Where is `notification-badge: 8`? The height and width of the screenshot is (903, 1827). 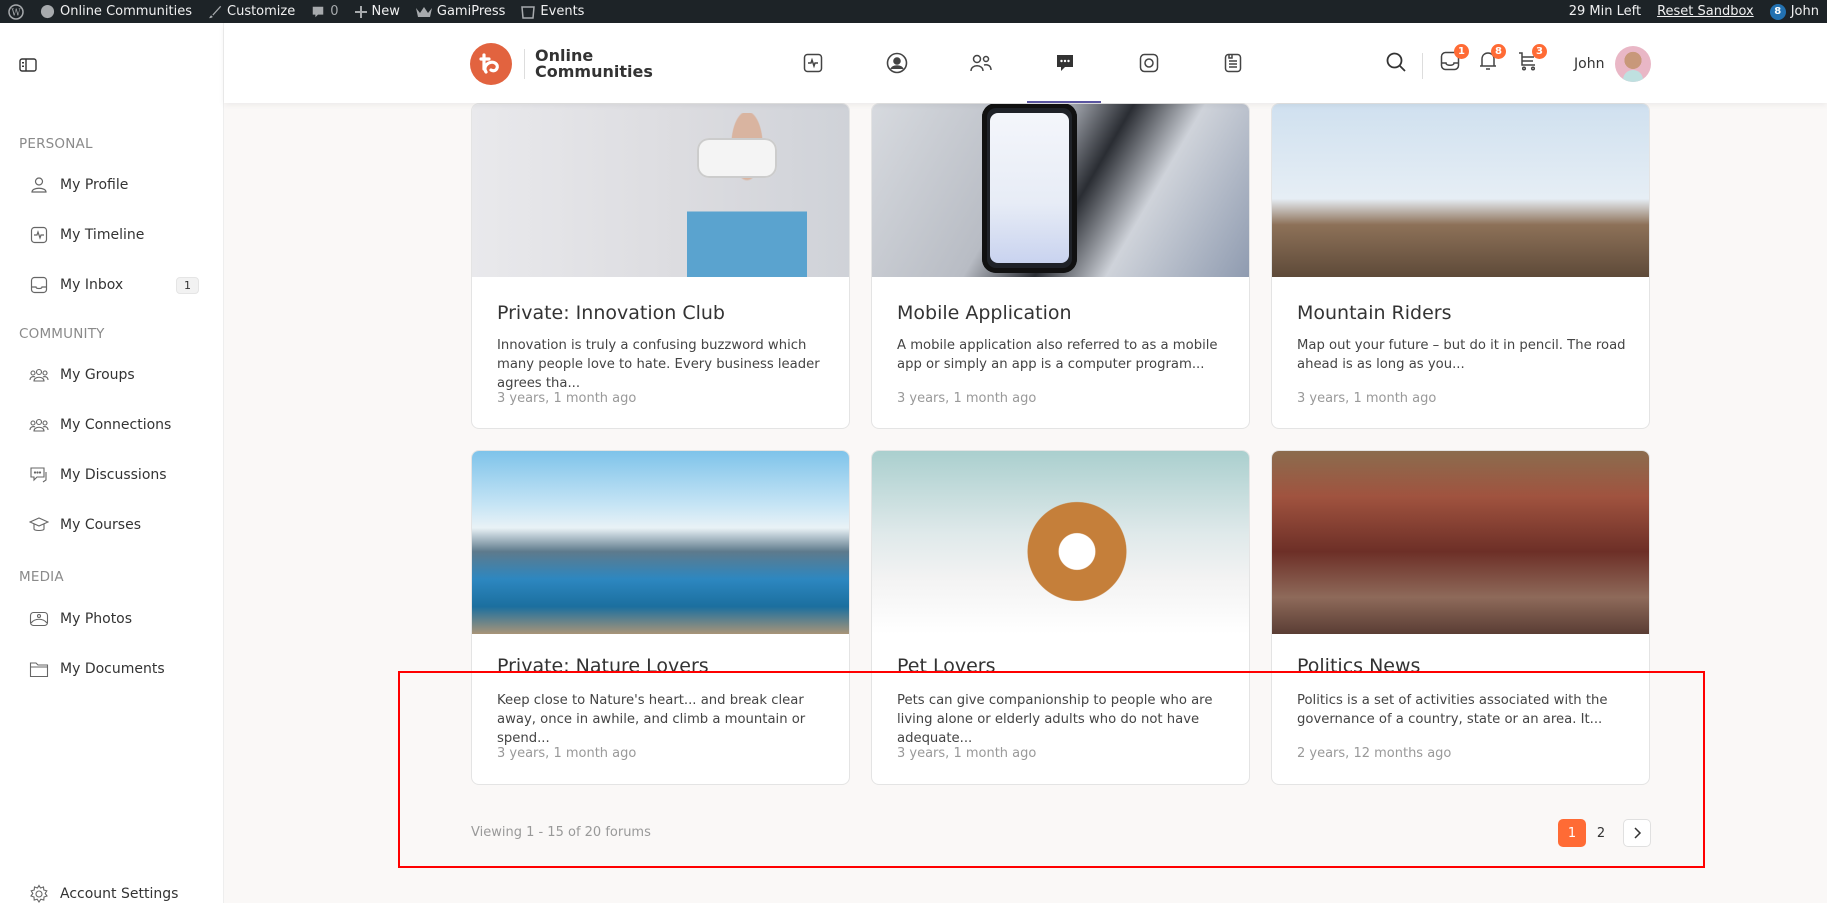 notification-badge: 8 is located at coordinates (1777, 11).